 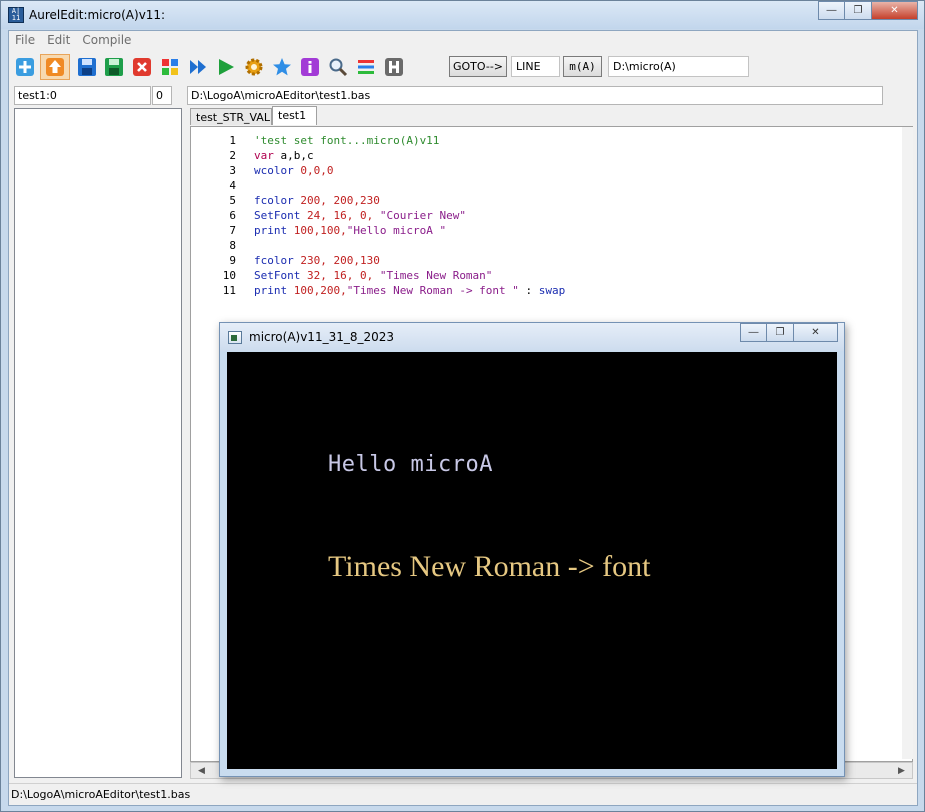 I want to click on output-caption-buttons: — ❐ ✕, so click(x=789, y=332).